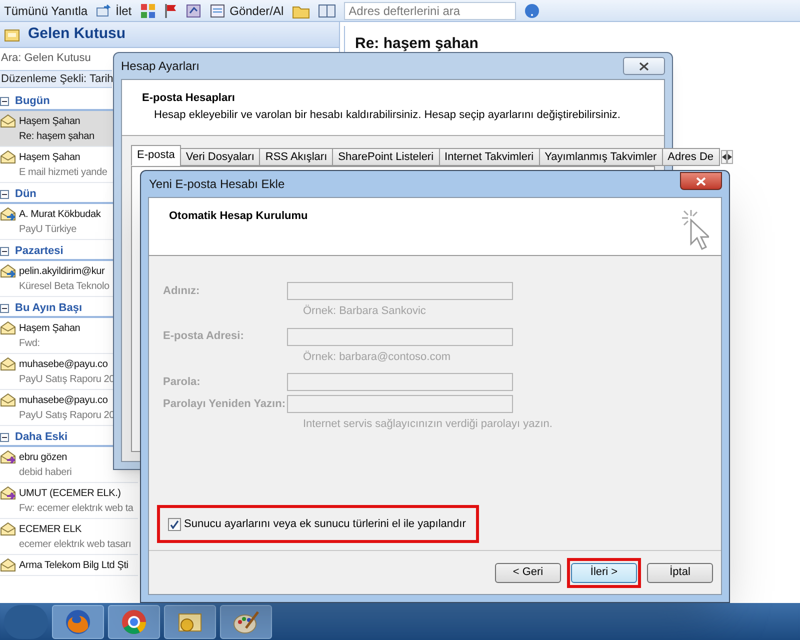 The image size is (800, 640). Describe the element at coordinates (48, 230) in the screenshot. I see `mail-subject: PayU Türkiye` at that location.